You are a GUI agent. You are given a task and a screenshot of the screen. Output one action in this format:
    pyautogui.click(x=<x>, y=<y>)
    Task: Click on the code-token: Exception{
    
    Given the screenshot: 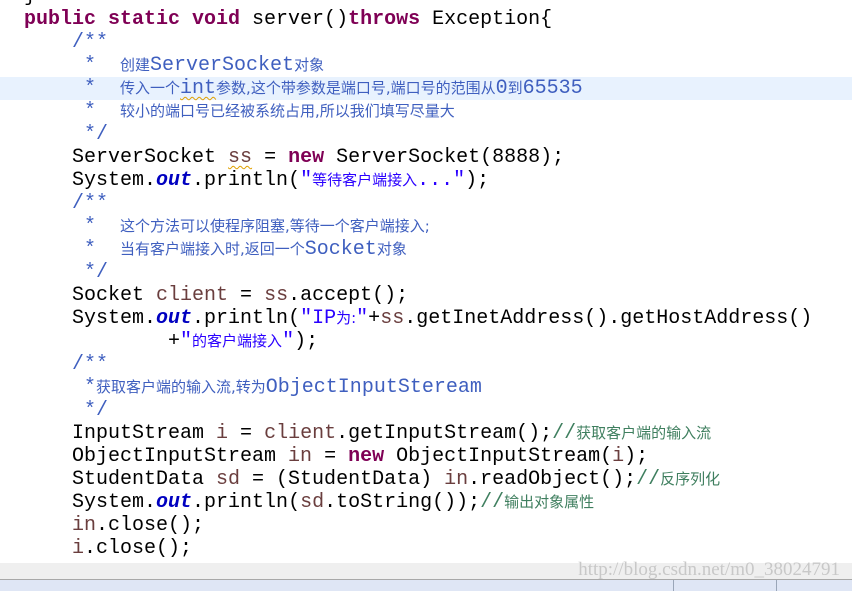 What is the action you would take?
    pyautogui.click(x=486, y=19)
    